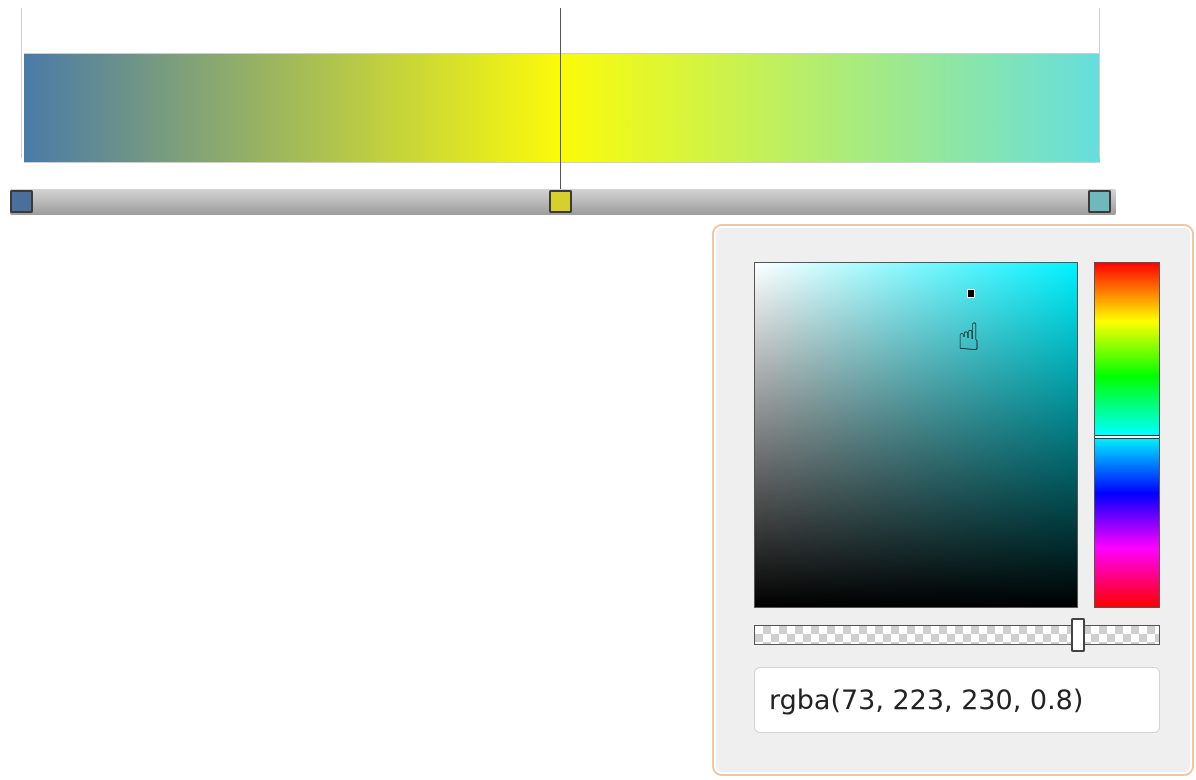 The image size is (1196, 780). What do you see at coordinates (1078, 635) in the screenshot?
I see `alpha-slider-thumb` at bounding box center [1078, 635].